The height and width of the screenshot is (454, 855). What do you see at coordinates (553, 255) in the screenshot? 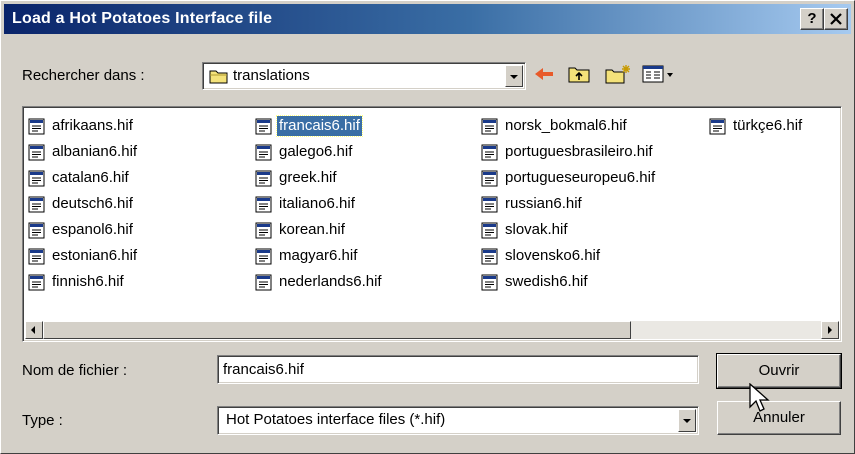
I see `file-name: slovensko6.hif` at bounding box center [553, 255].